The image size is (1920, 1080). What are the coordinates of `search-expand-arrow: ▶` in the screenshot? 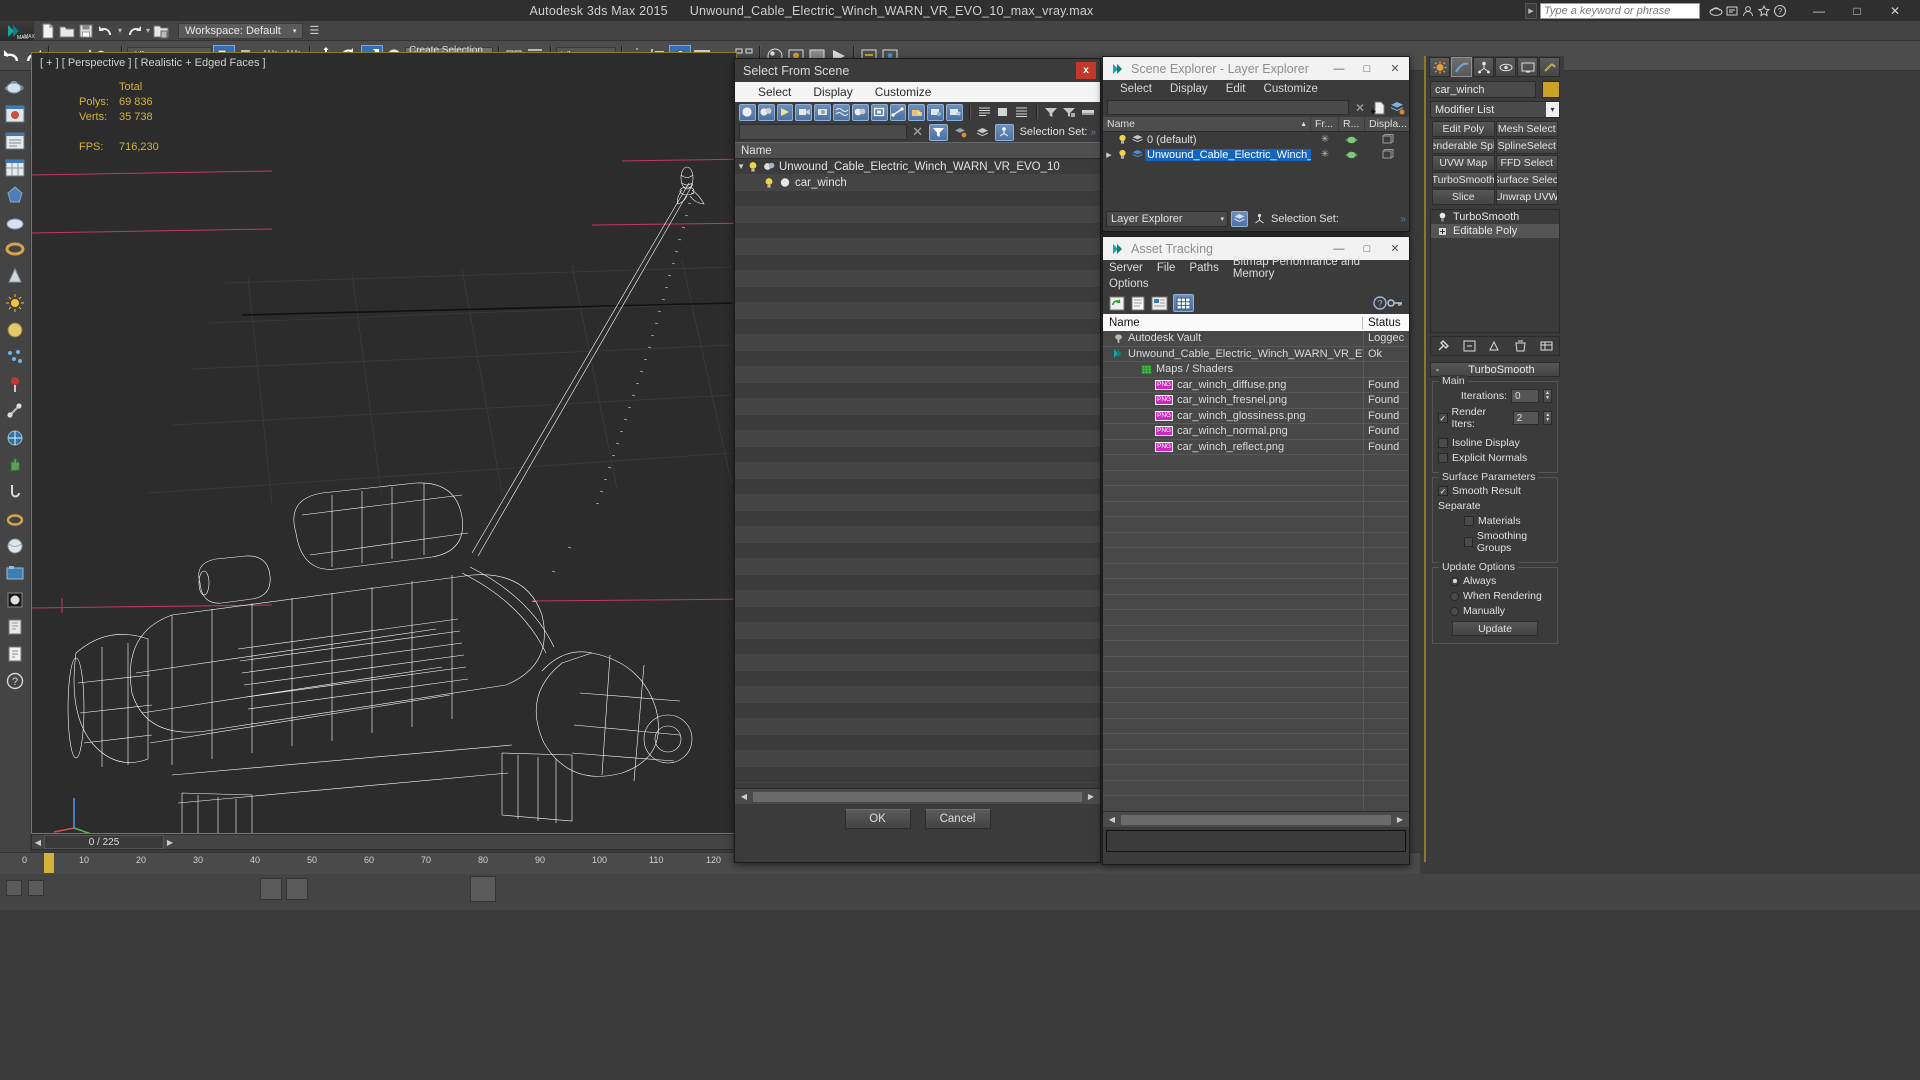 It's located at (1531, 10).